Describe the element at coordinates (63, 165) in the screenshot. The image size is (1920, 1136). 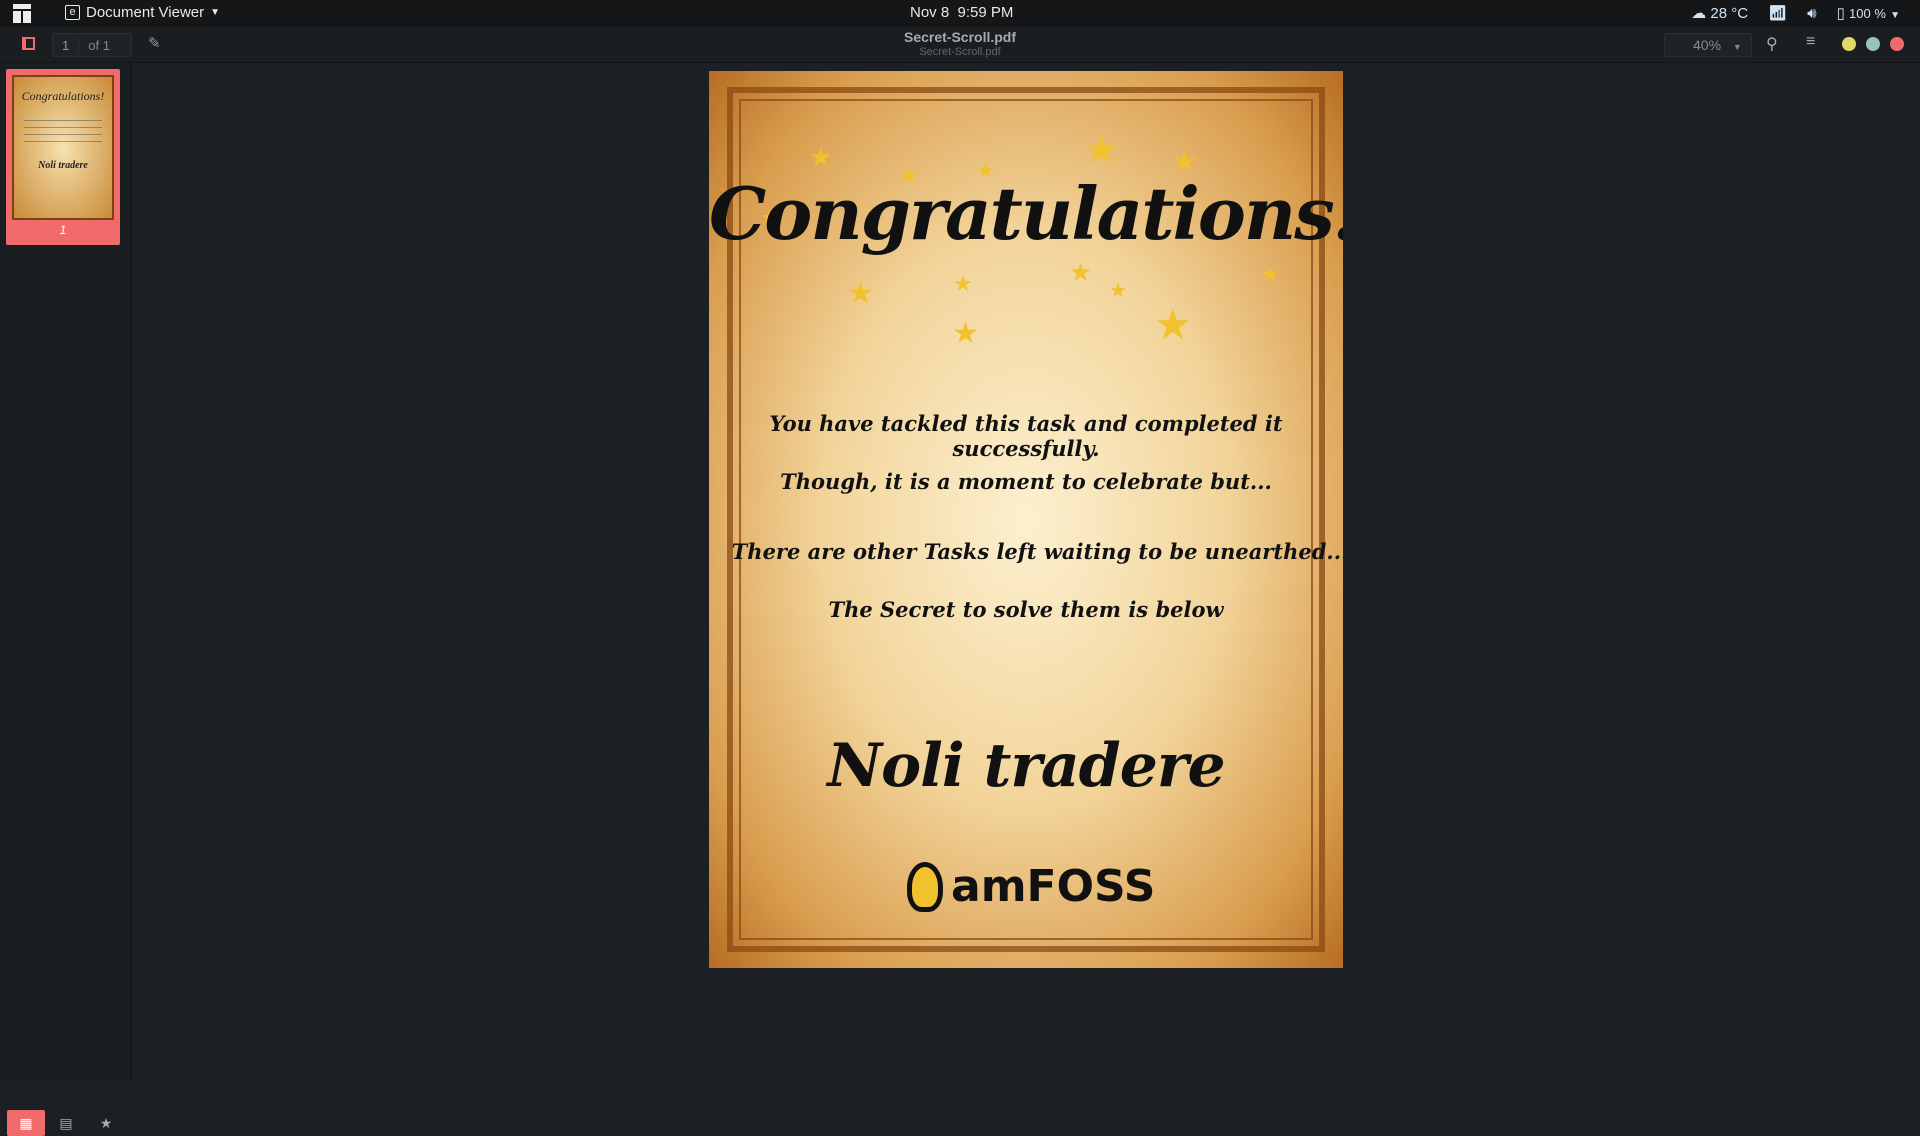
I see `thumbnail-motto: Noli tradere` at that location.